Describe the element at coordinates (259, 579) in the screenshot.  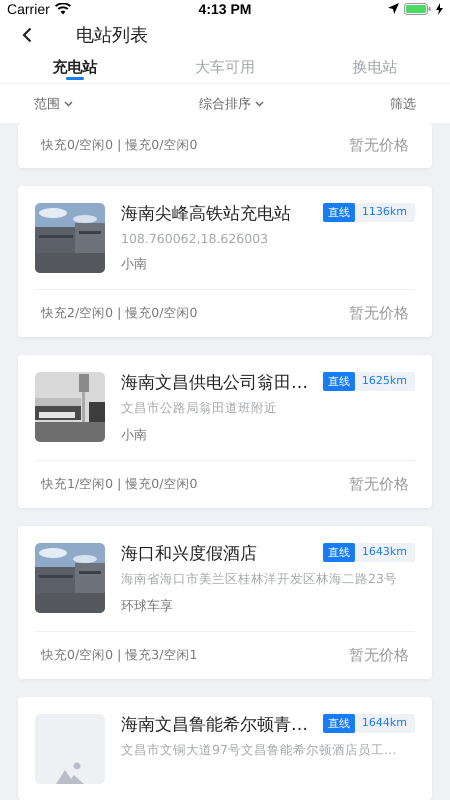
I see `station-address: 海南省海口市美兰区桂林洋开发区林海二路23号` at that location.